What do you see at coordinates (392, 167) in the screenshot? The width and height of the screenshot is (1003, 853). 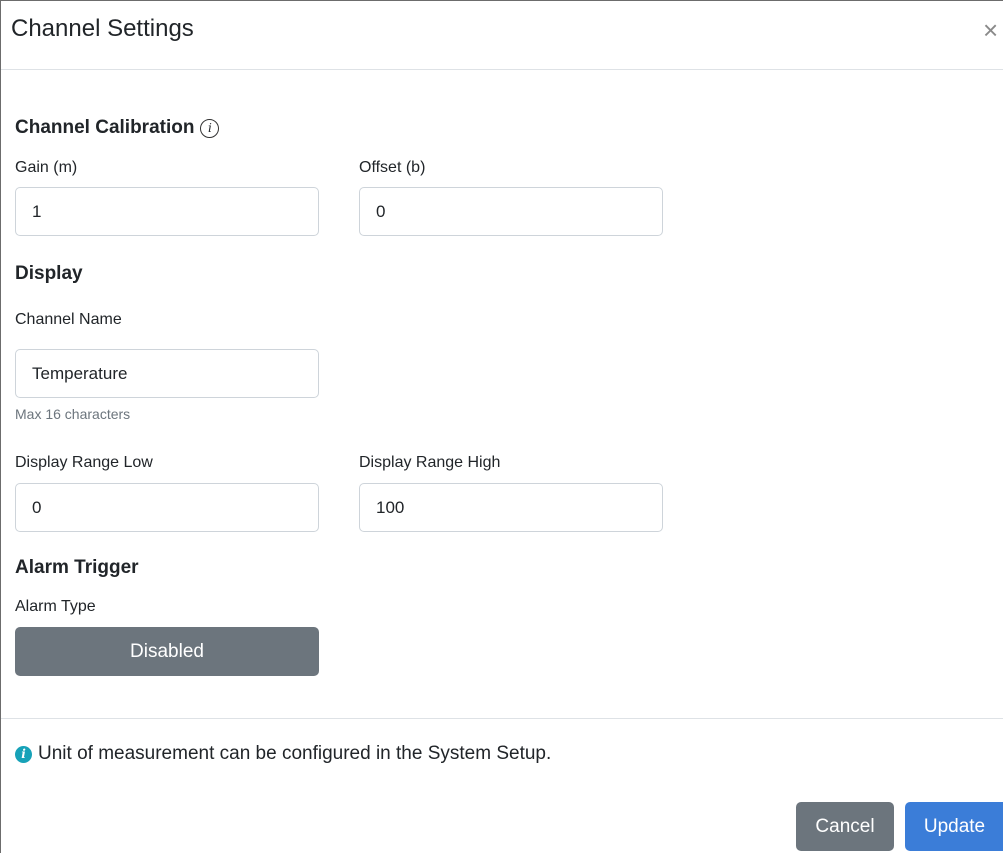 I see `offset-label: Offset (b)` at bounding box center [392, 167].